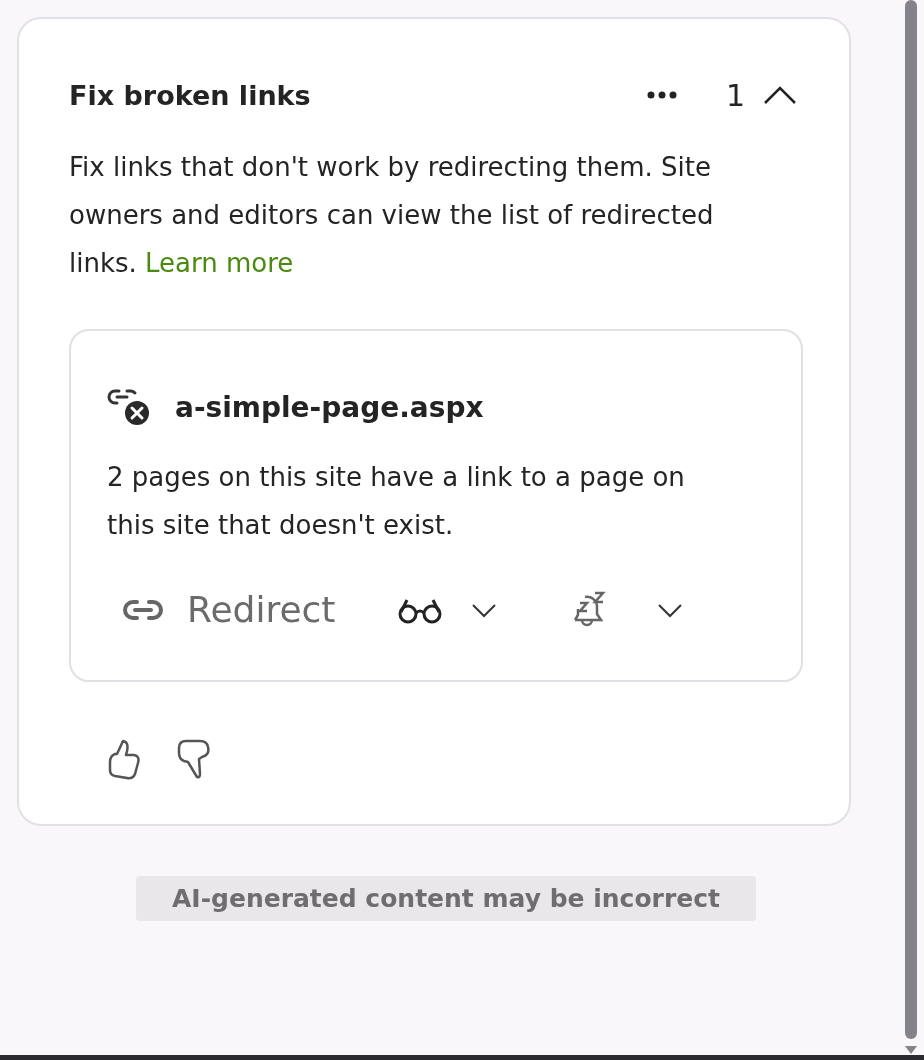 The height and width of the screenshot is (1060, 924). I want to click on description-text: Fix links that don't work by redirecting them. Site owners and editors can view the list of redirected links. Learn more, so click(392, 215).